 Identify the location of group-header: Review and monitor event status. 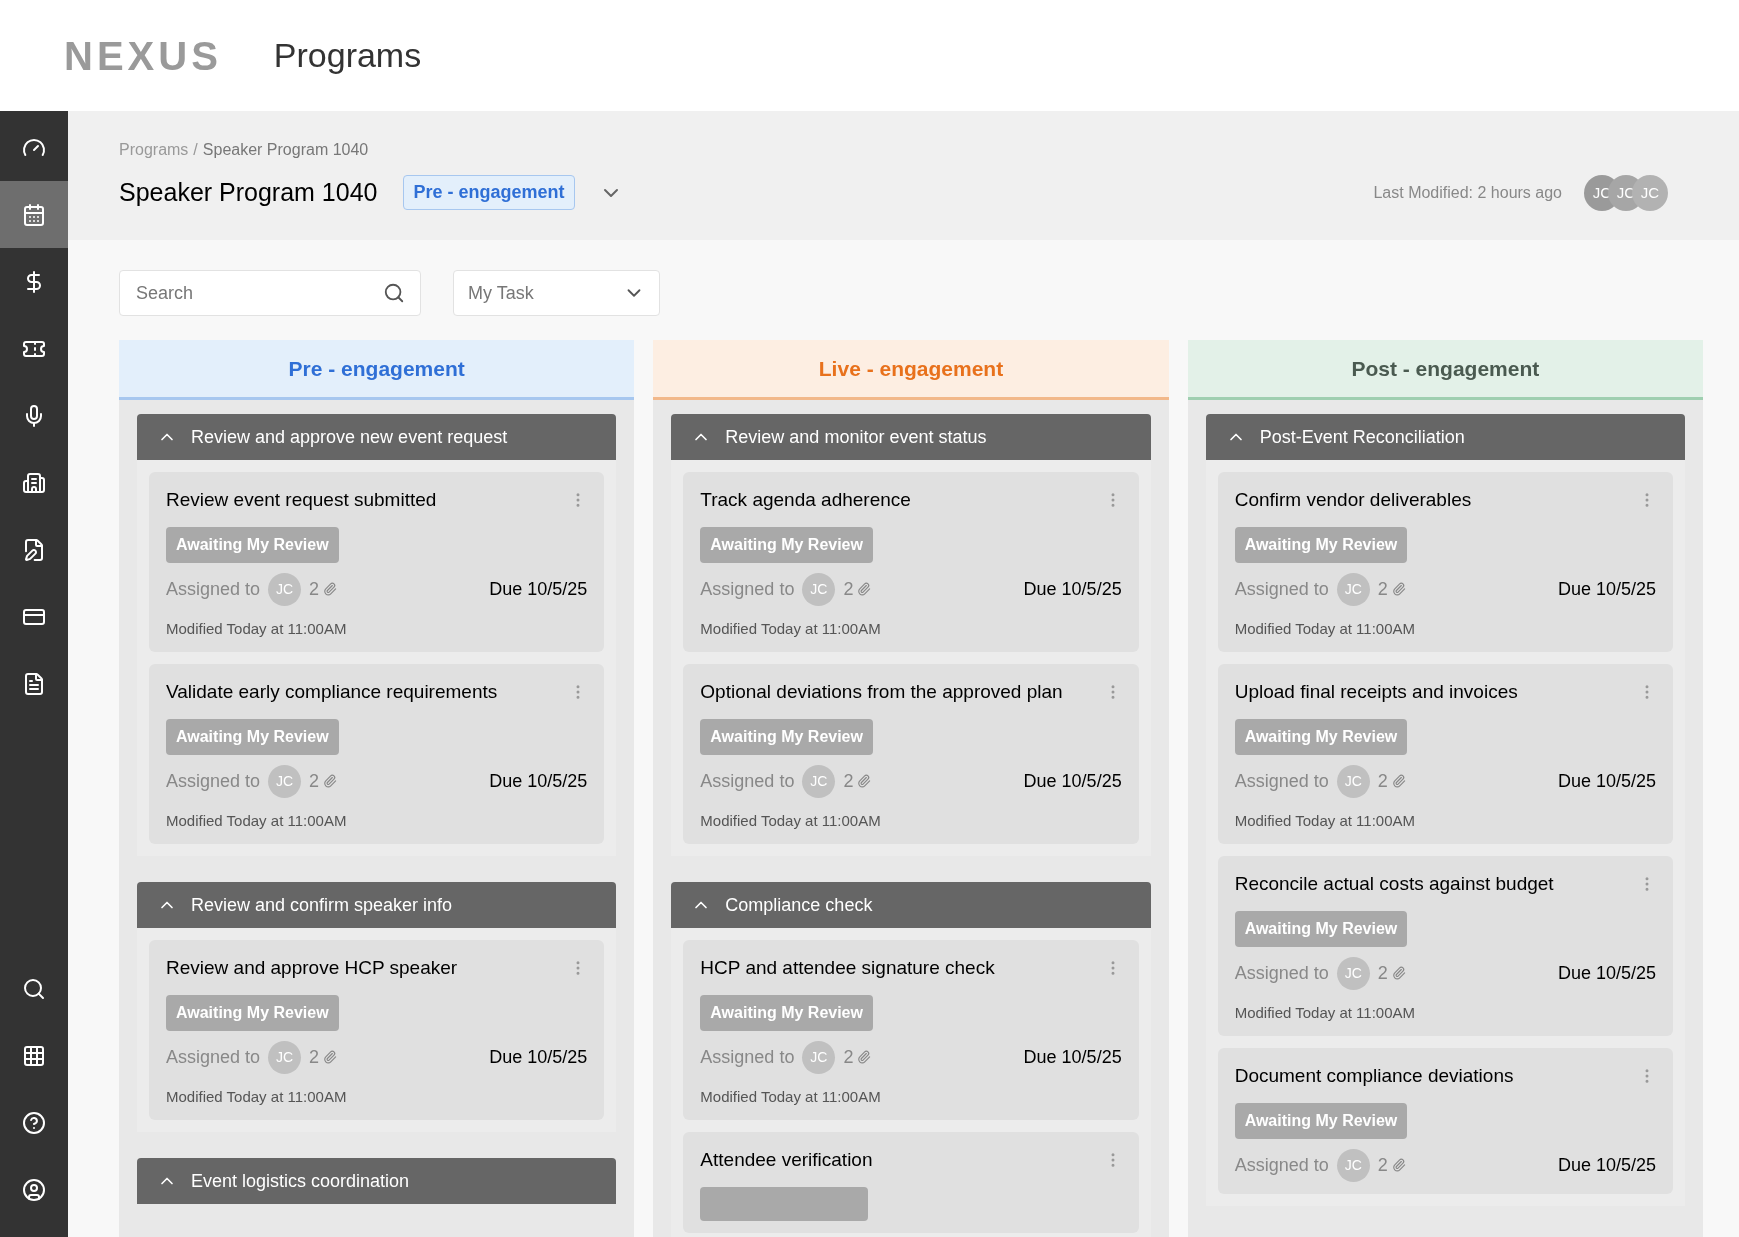
(911, 437).